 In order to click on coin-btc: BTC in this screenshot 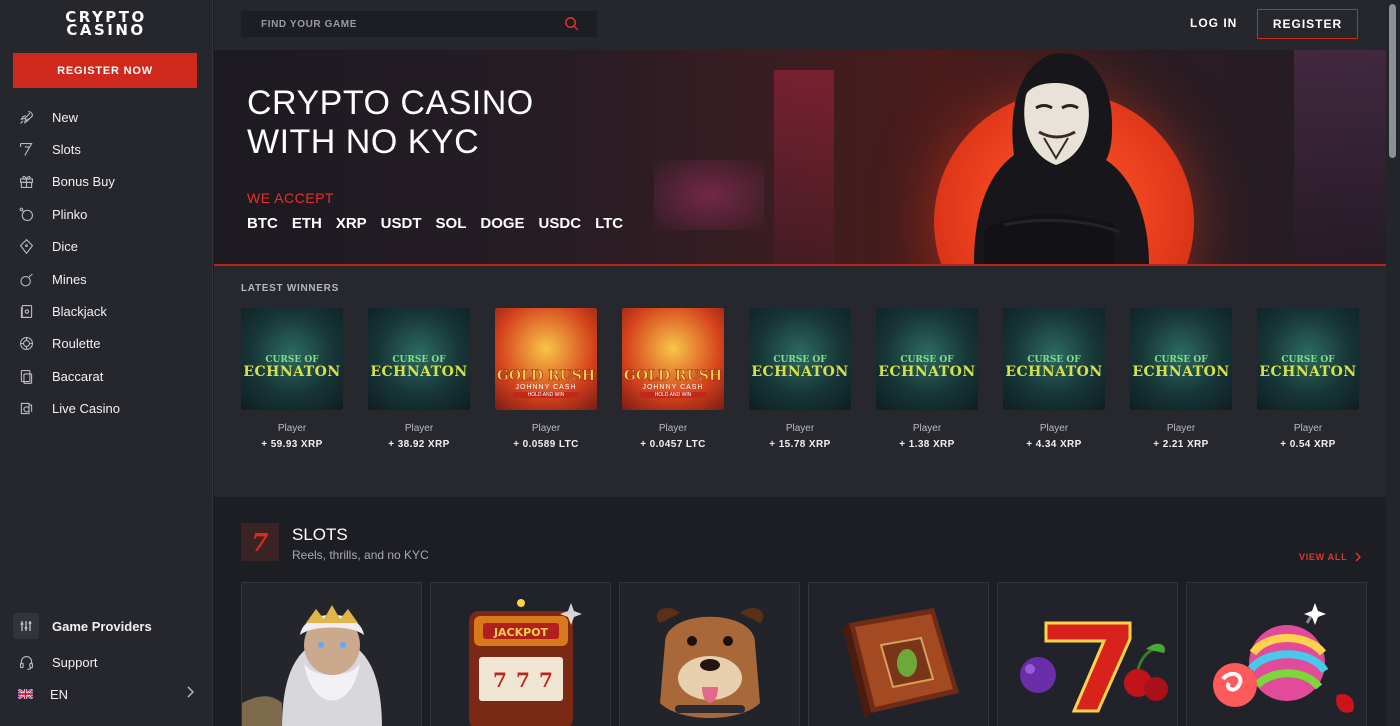, I will do `click(262, 223)`.